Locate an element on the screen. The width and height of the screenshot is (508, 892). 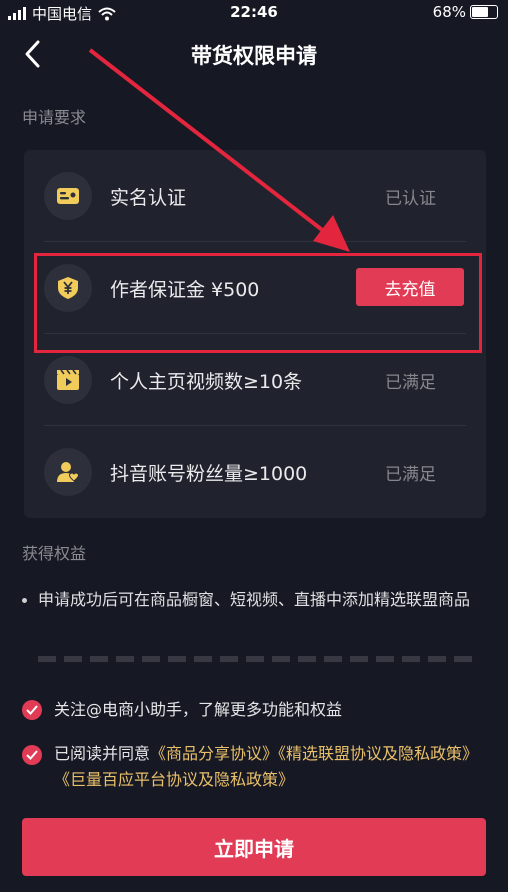
link-baiying-platform-agreement: 《巨量百应平台协议及隐私政策》 is located at coordinates (174, 779).